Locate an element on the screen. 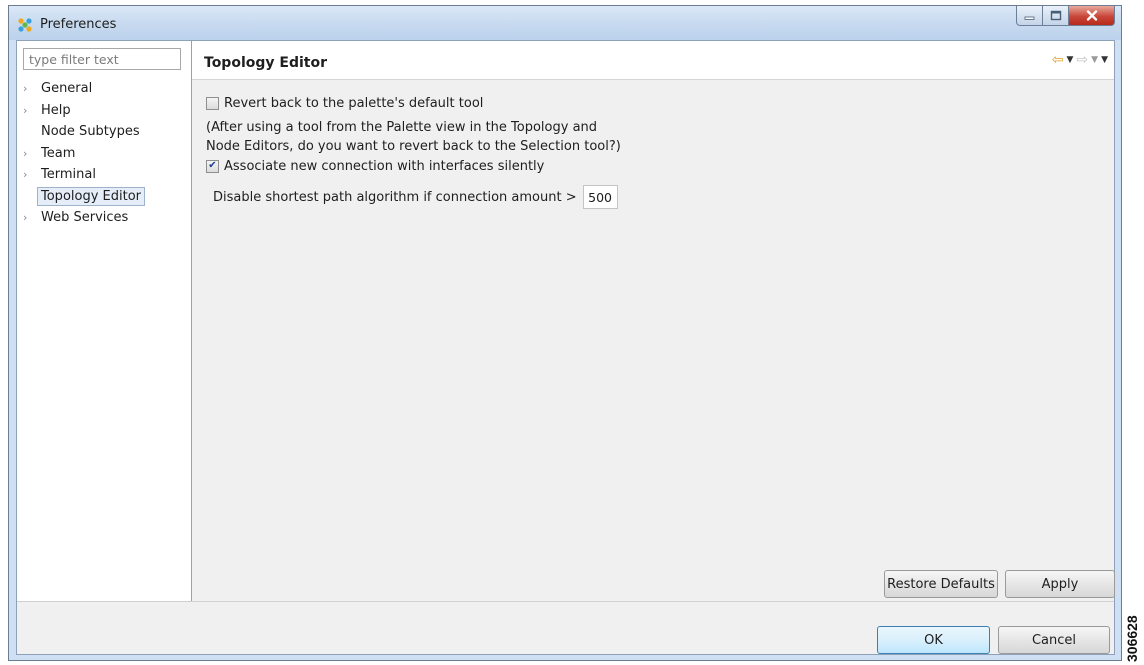 This screenshot has height=665, width=1144. page-navigation-tools: ⇦ ▼ ⇨ ▼ ▼ is located at coordinates (1080, 60).